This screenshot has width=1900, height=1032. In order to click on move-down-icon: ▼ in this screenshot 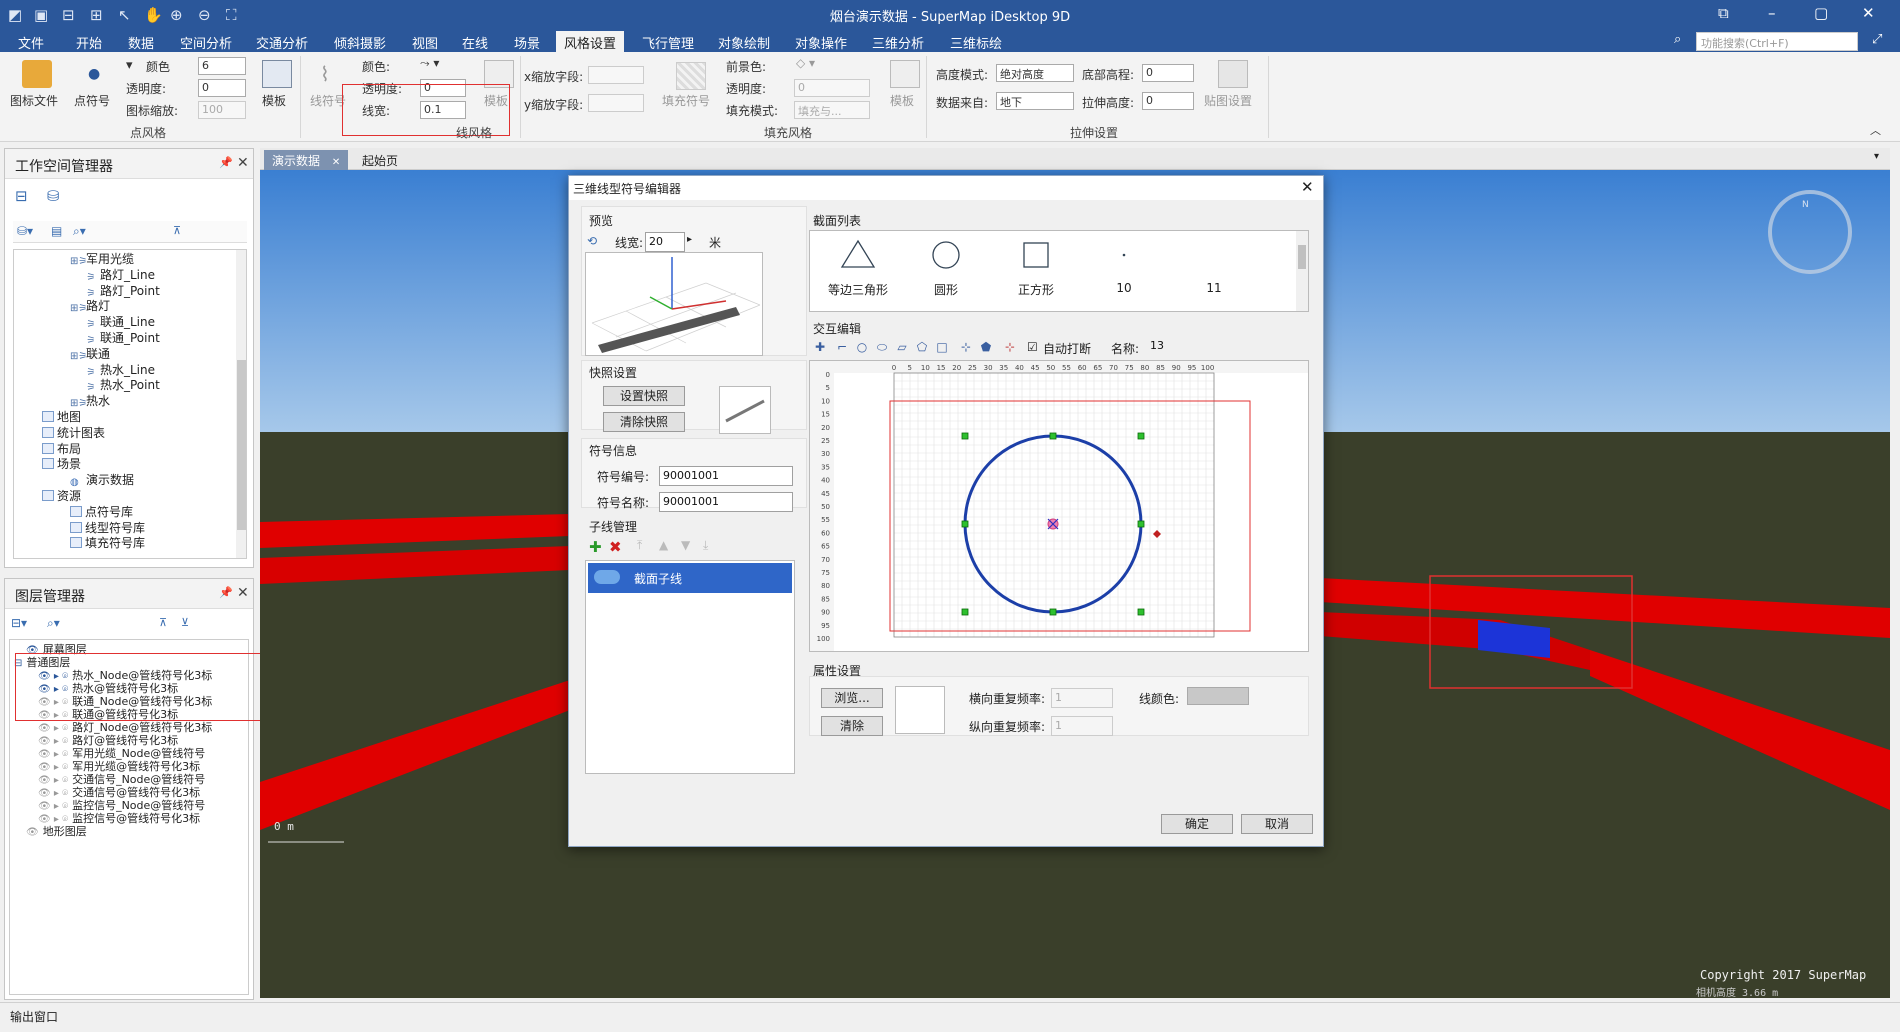, I will do `click(685, 545)`.